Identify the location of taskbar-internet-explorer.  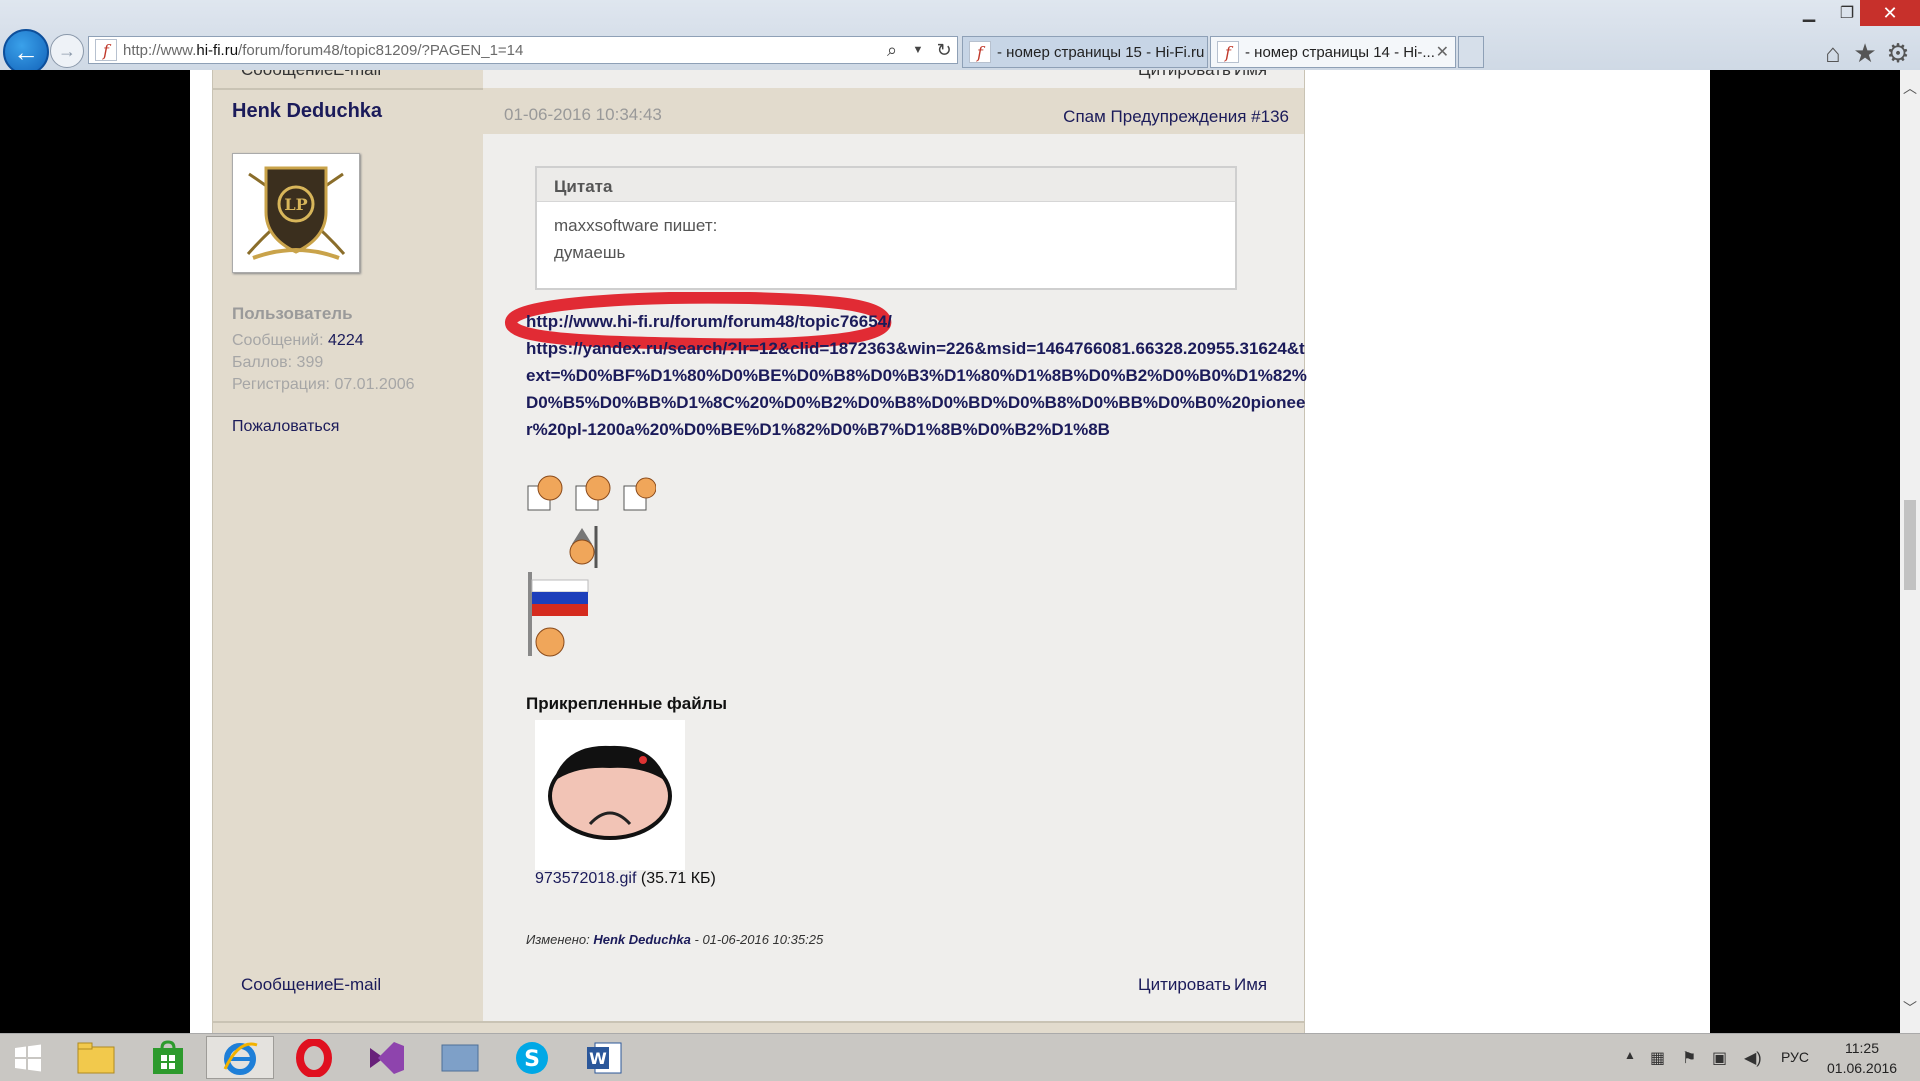
(240, 1057).